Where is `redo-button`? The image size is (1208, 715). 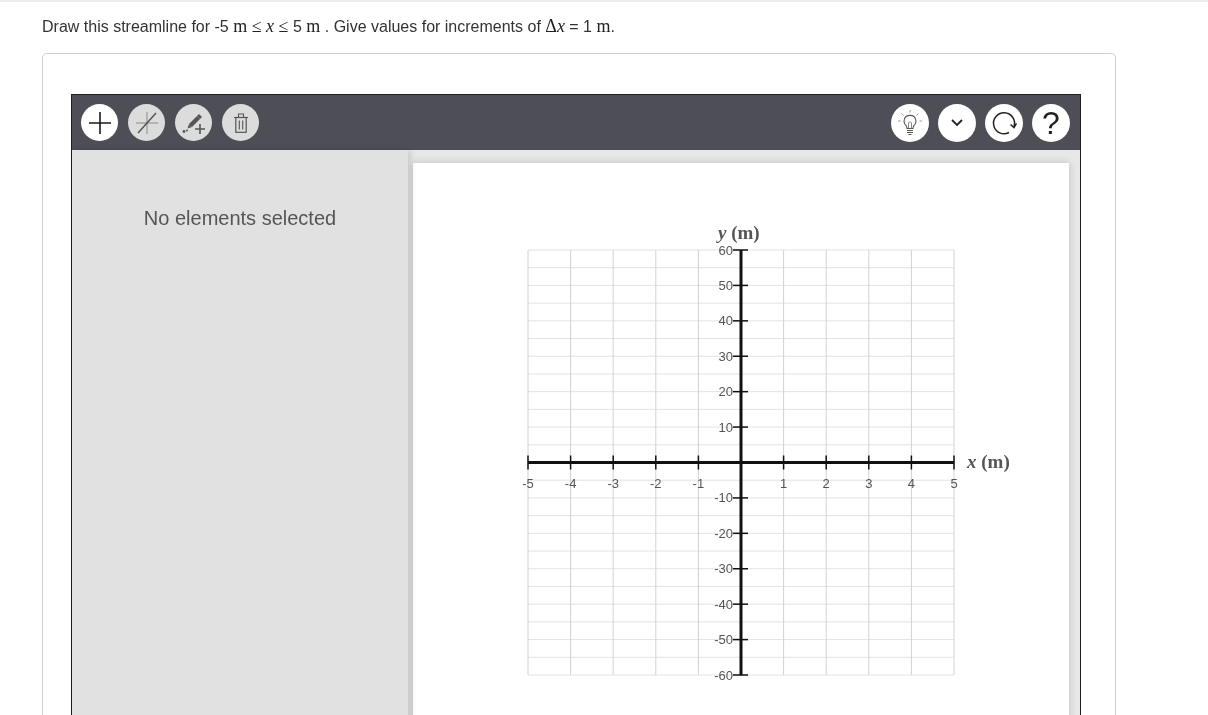
redo-button is located at coordinates (1004, 122).